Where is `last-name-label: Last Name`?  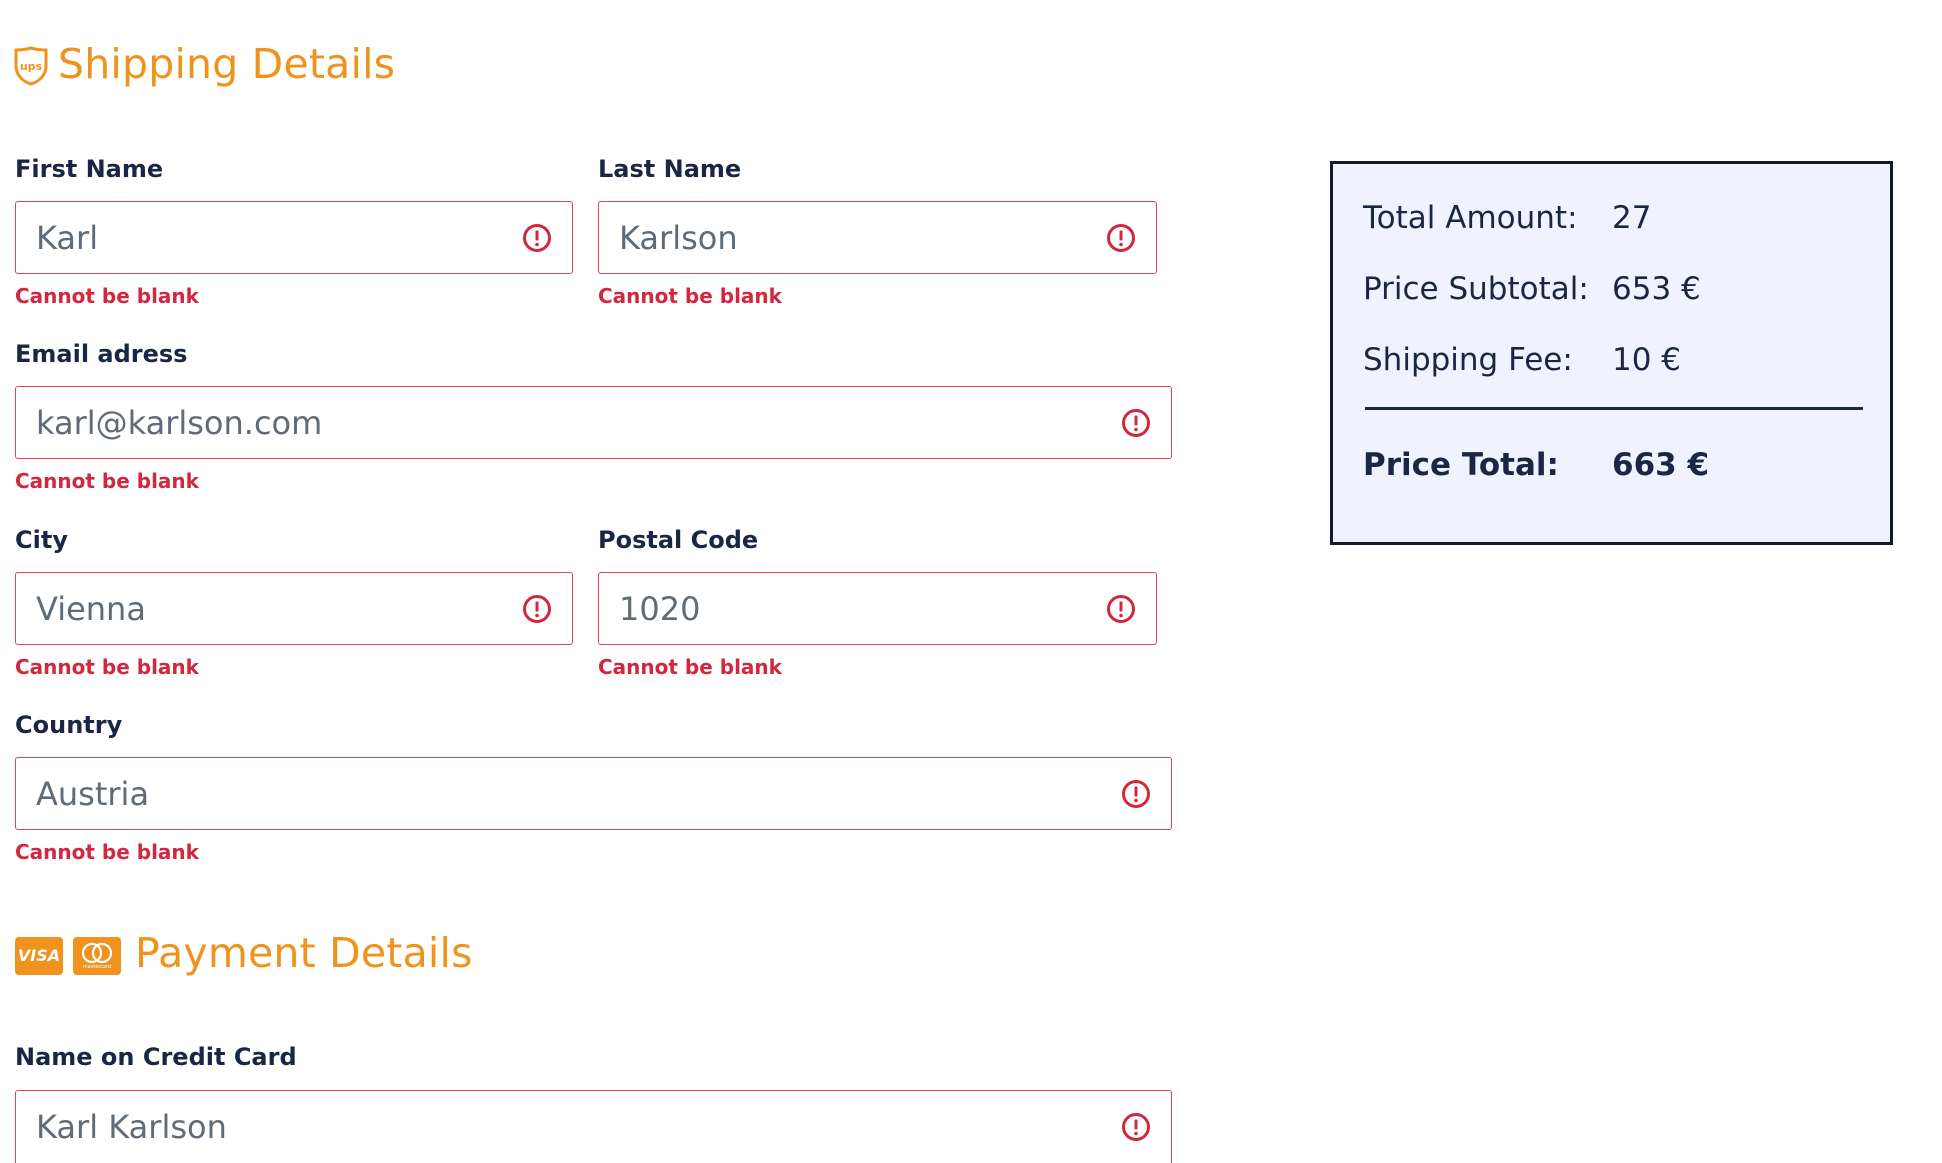 last-name-label: Last Name is located at coordinates (670, 169).